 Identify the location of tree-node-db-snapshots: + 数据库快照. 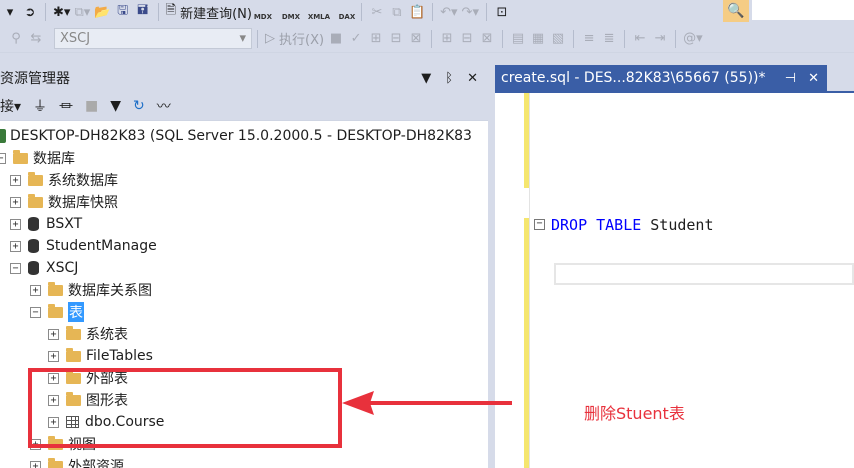
(64, 202).